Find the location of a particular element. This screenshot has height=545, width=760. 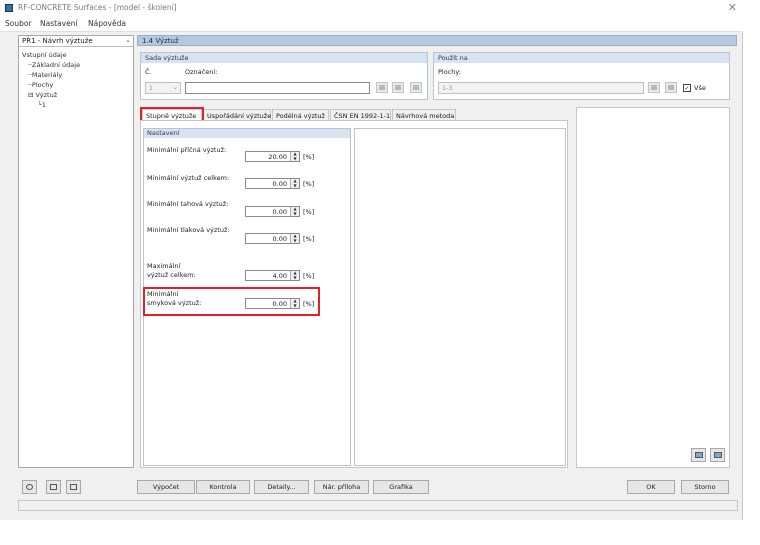

select-surfaces-button is located at coordinates (654, 87).